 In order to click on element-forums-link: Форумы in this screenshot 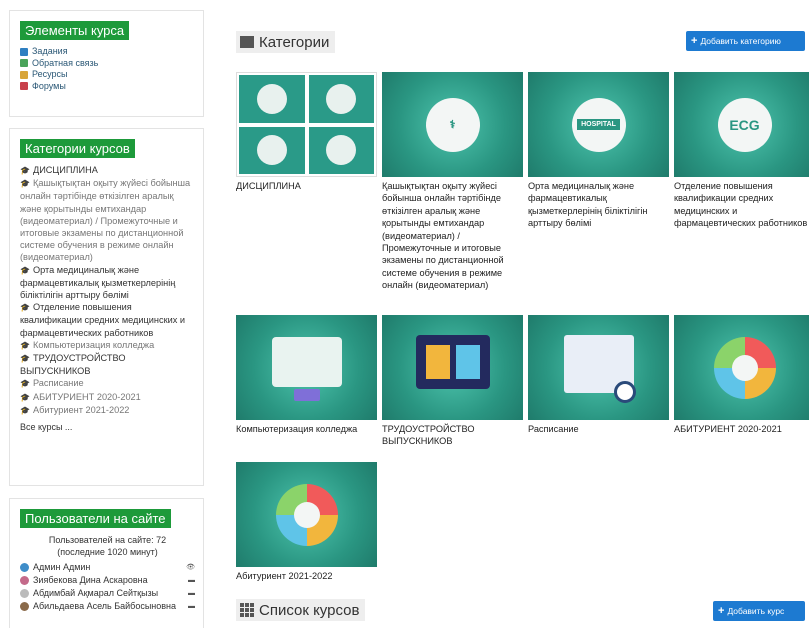, I will do `click(107, 87)`.